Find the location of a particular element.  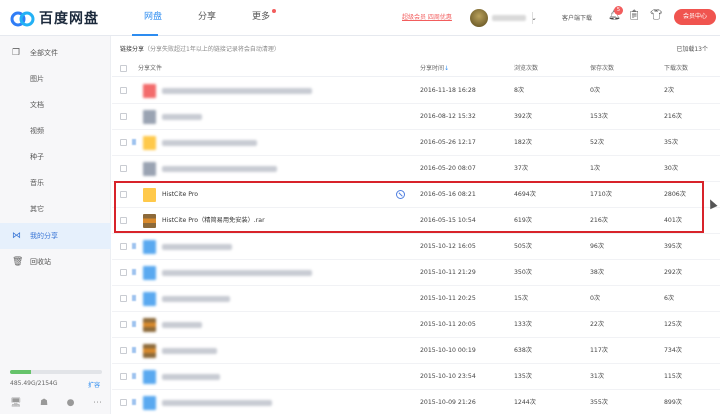

table-row: 2016-05-26 12:17 182次 52次 35次 is located at coordinates (416, 143).